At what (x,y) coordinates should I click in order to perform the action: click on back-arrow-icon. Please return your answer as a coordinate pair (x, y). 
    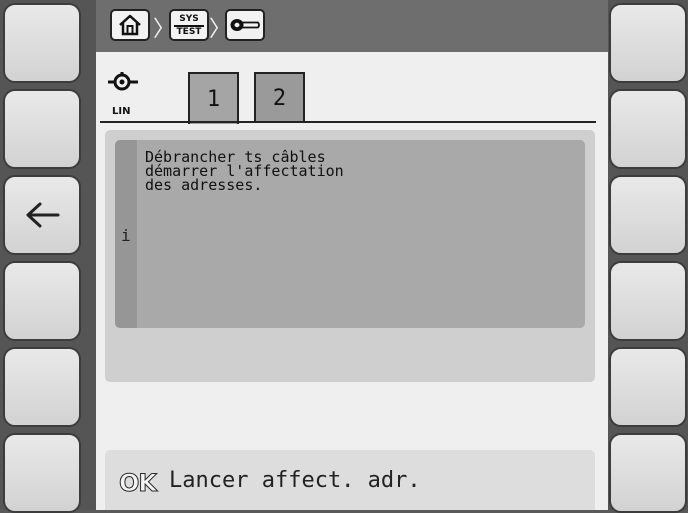
    Looking at the image, I should click on (43, 215).